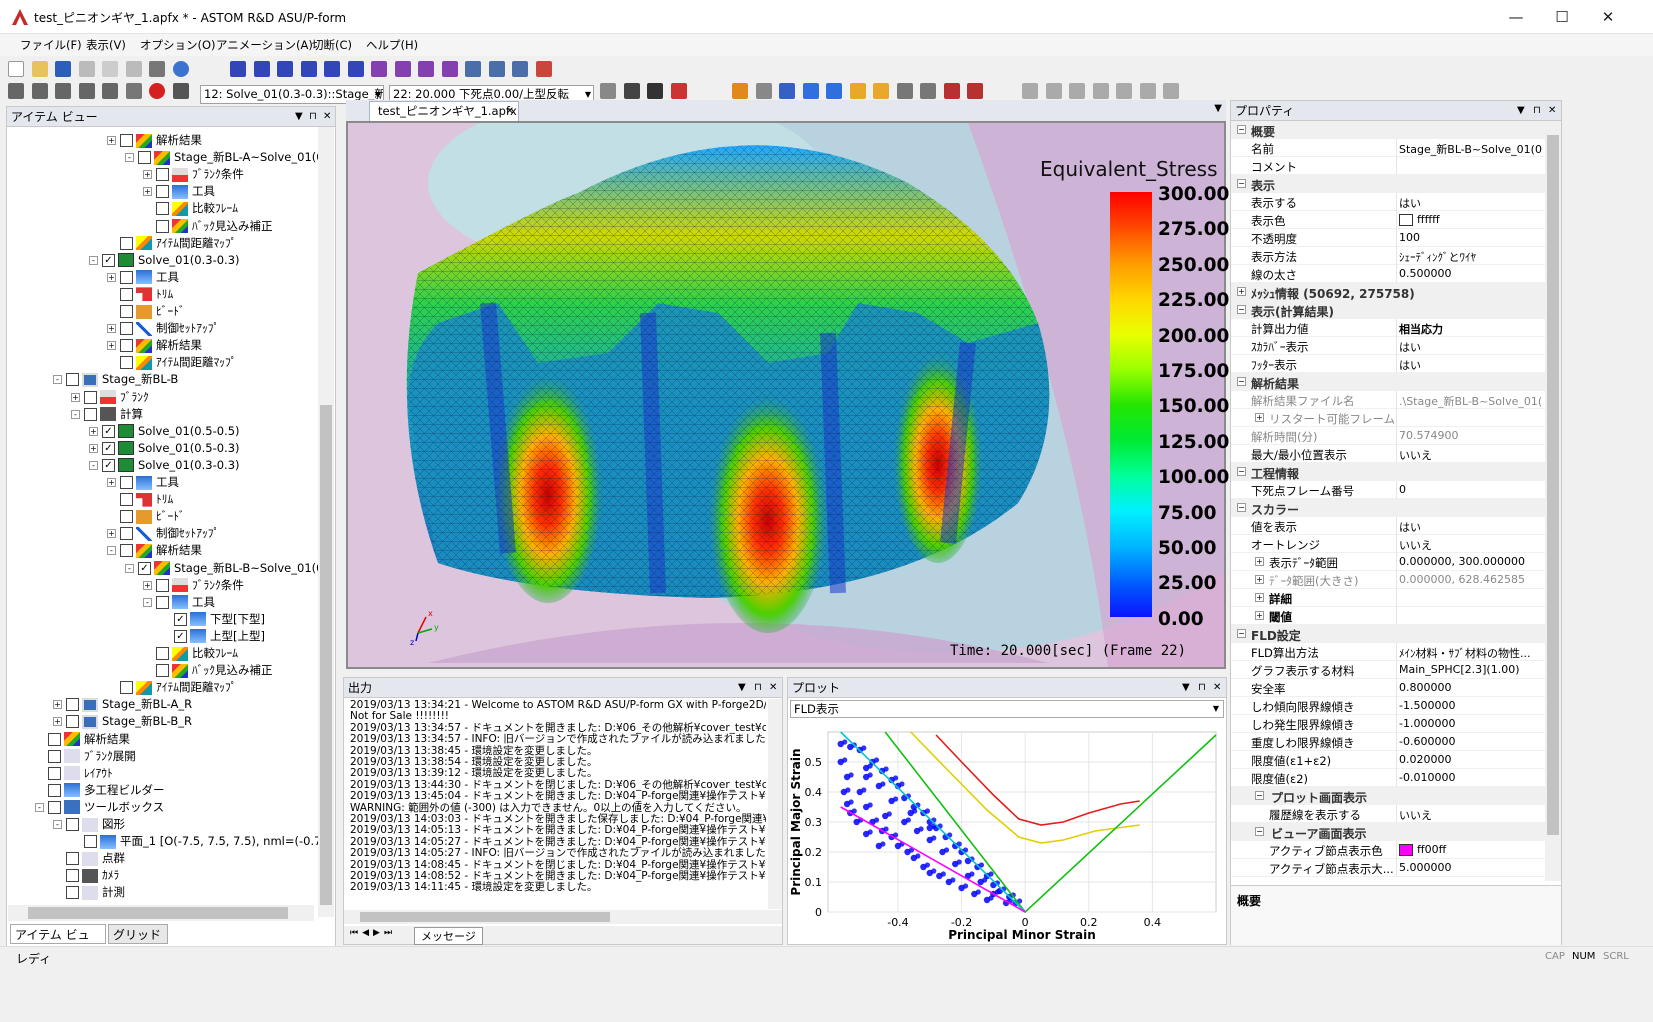 The image size is (1653, 1022). I want to click on property-row: オートレンジ いいえ, so click(1388, 544).